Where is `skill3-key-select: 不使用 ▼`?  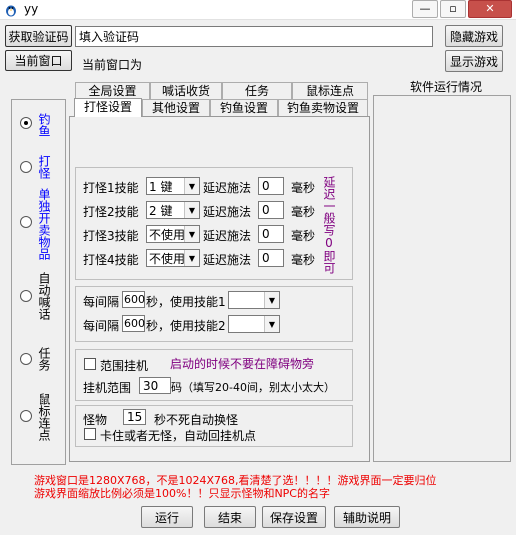
skill3-key-select: 不使用 ▼ is located at coordinates (173, 234).